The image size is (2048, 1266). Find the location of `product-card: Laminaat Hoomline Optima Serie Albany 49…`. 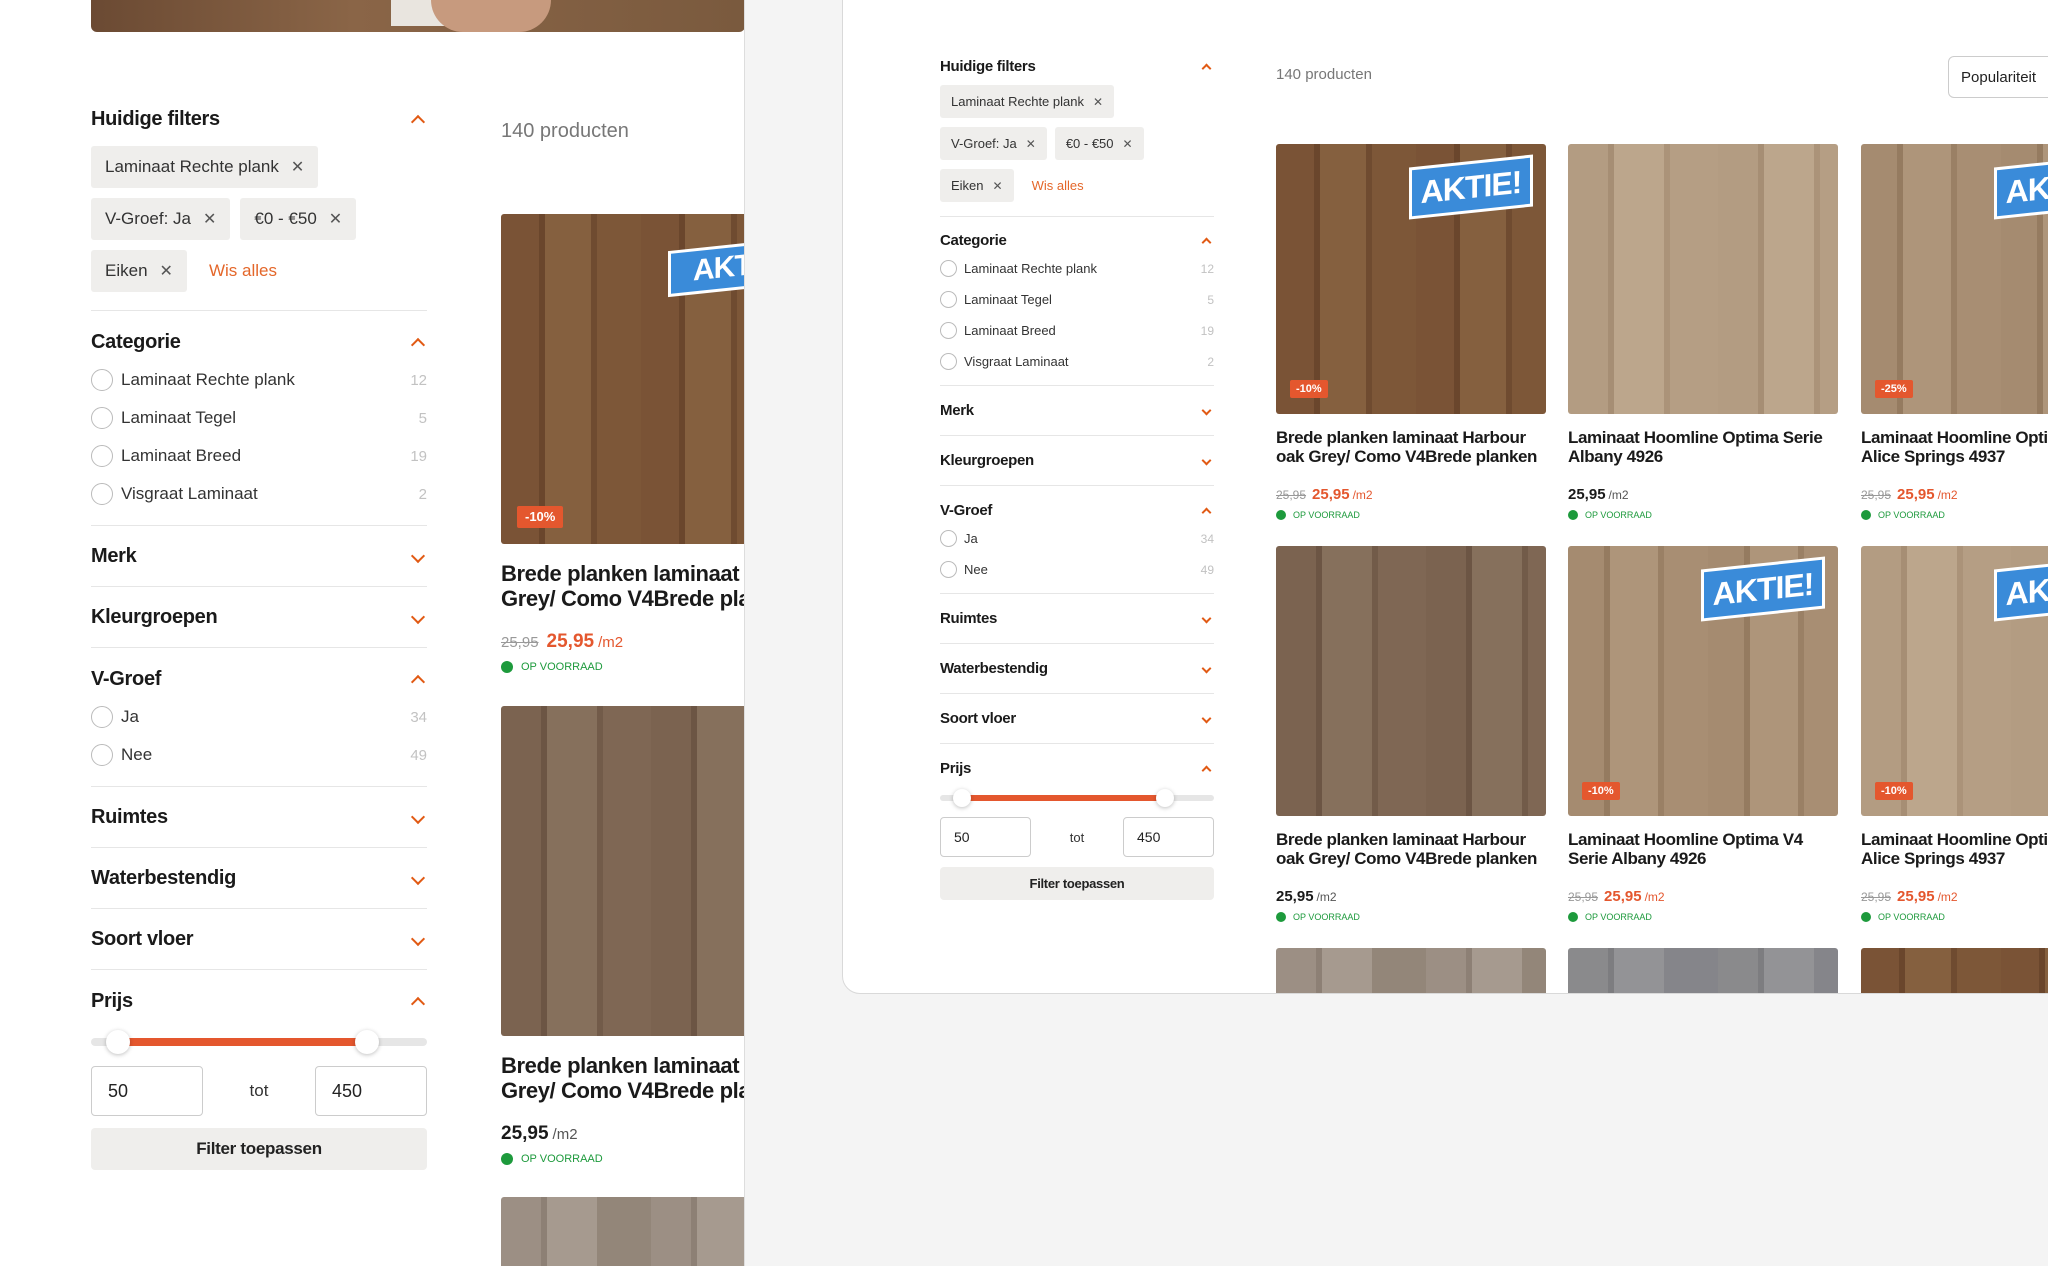

product-card: Laminaat Hoomline Optima Serie Albany 49… is located at coordinates (1703, 332).